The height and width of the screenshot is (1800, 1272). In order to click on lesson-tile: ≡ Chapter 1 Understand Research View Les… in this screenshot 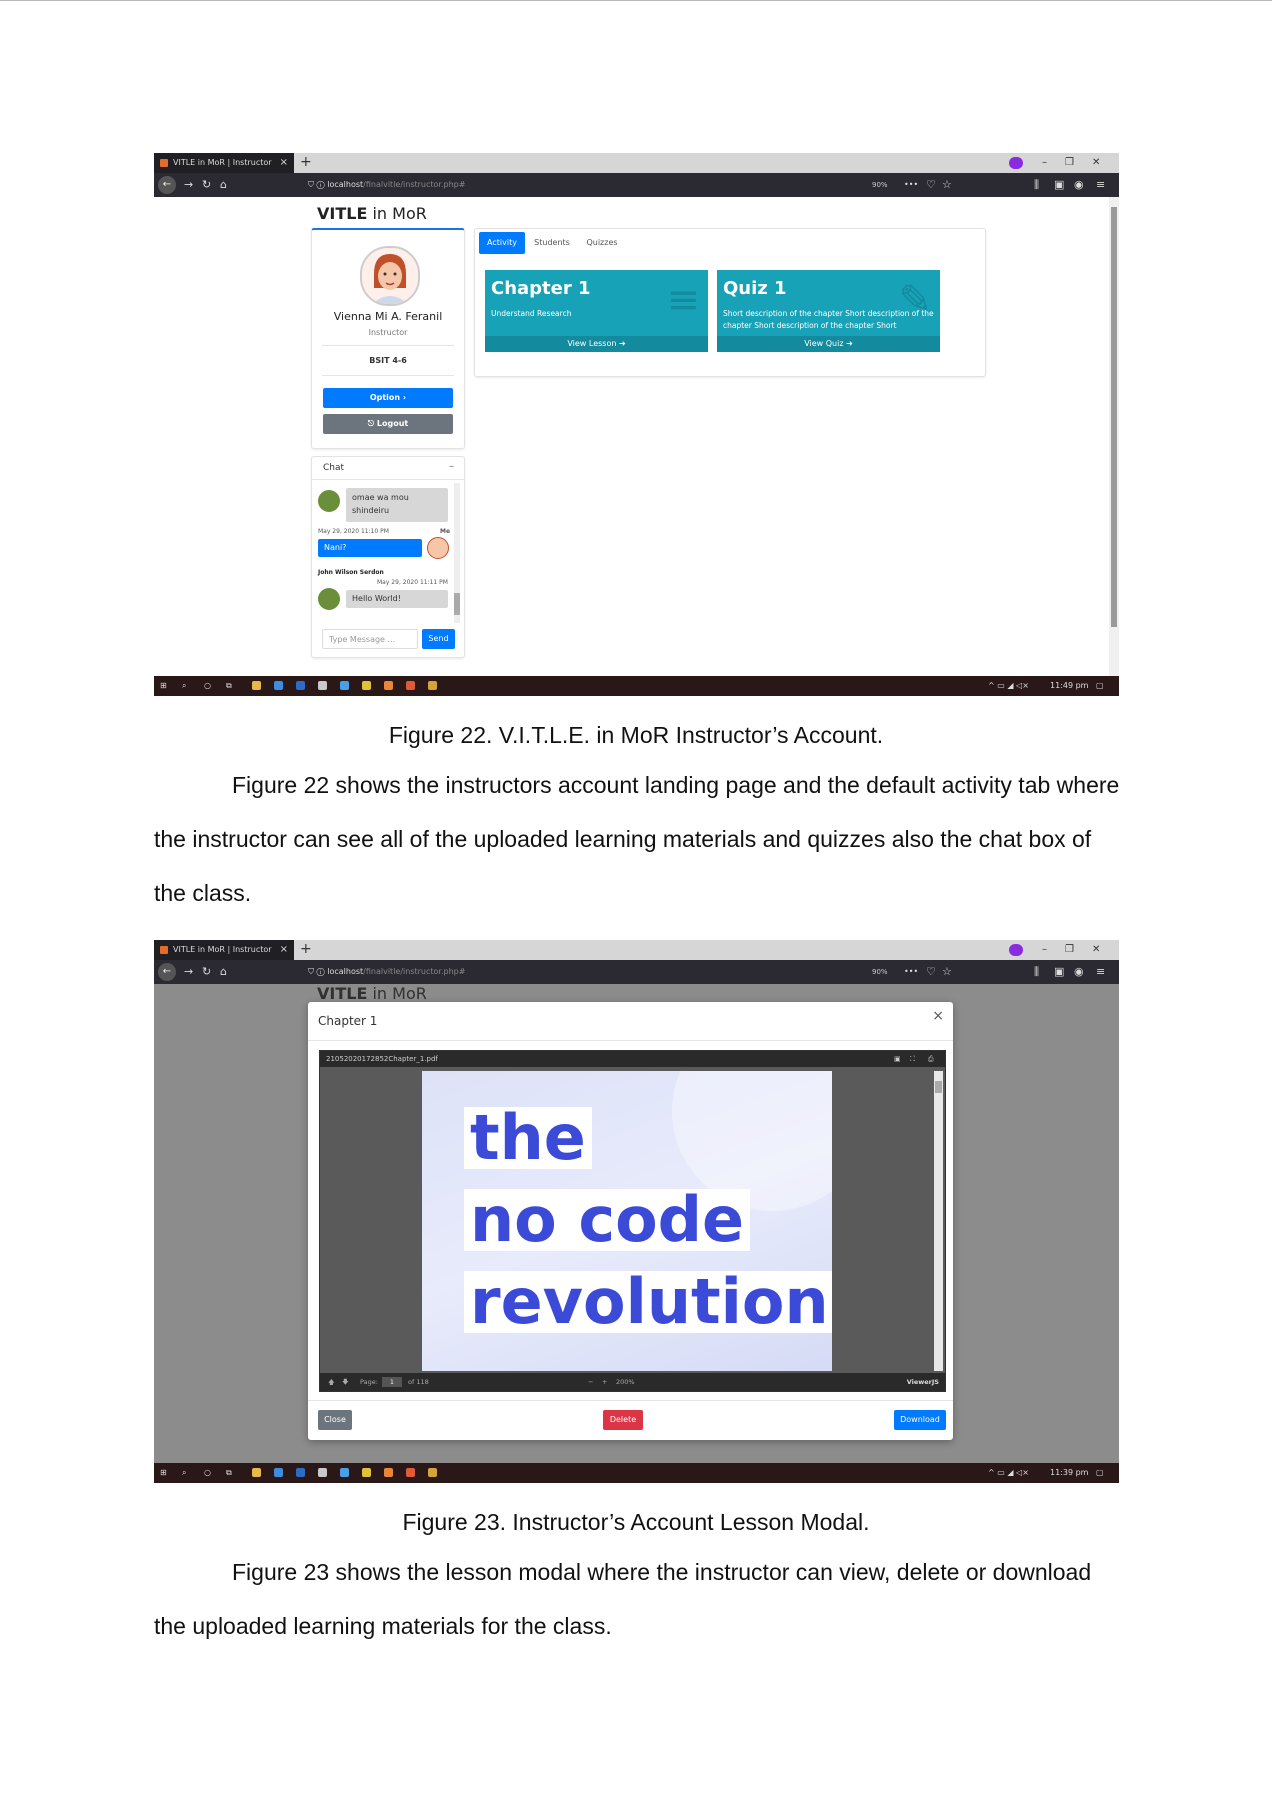, I will do `click(596, 311)`.